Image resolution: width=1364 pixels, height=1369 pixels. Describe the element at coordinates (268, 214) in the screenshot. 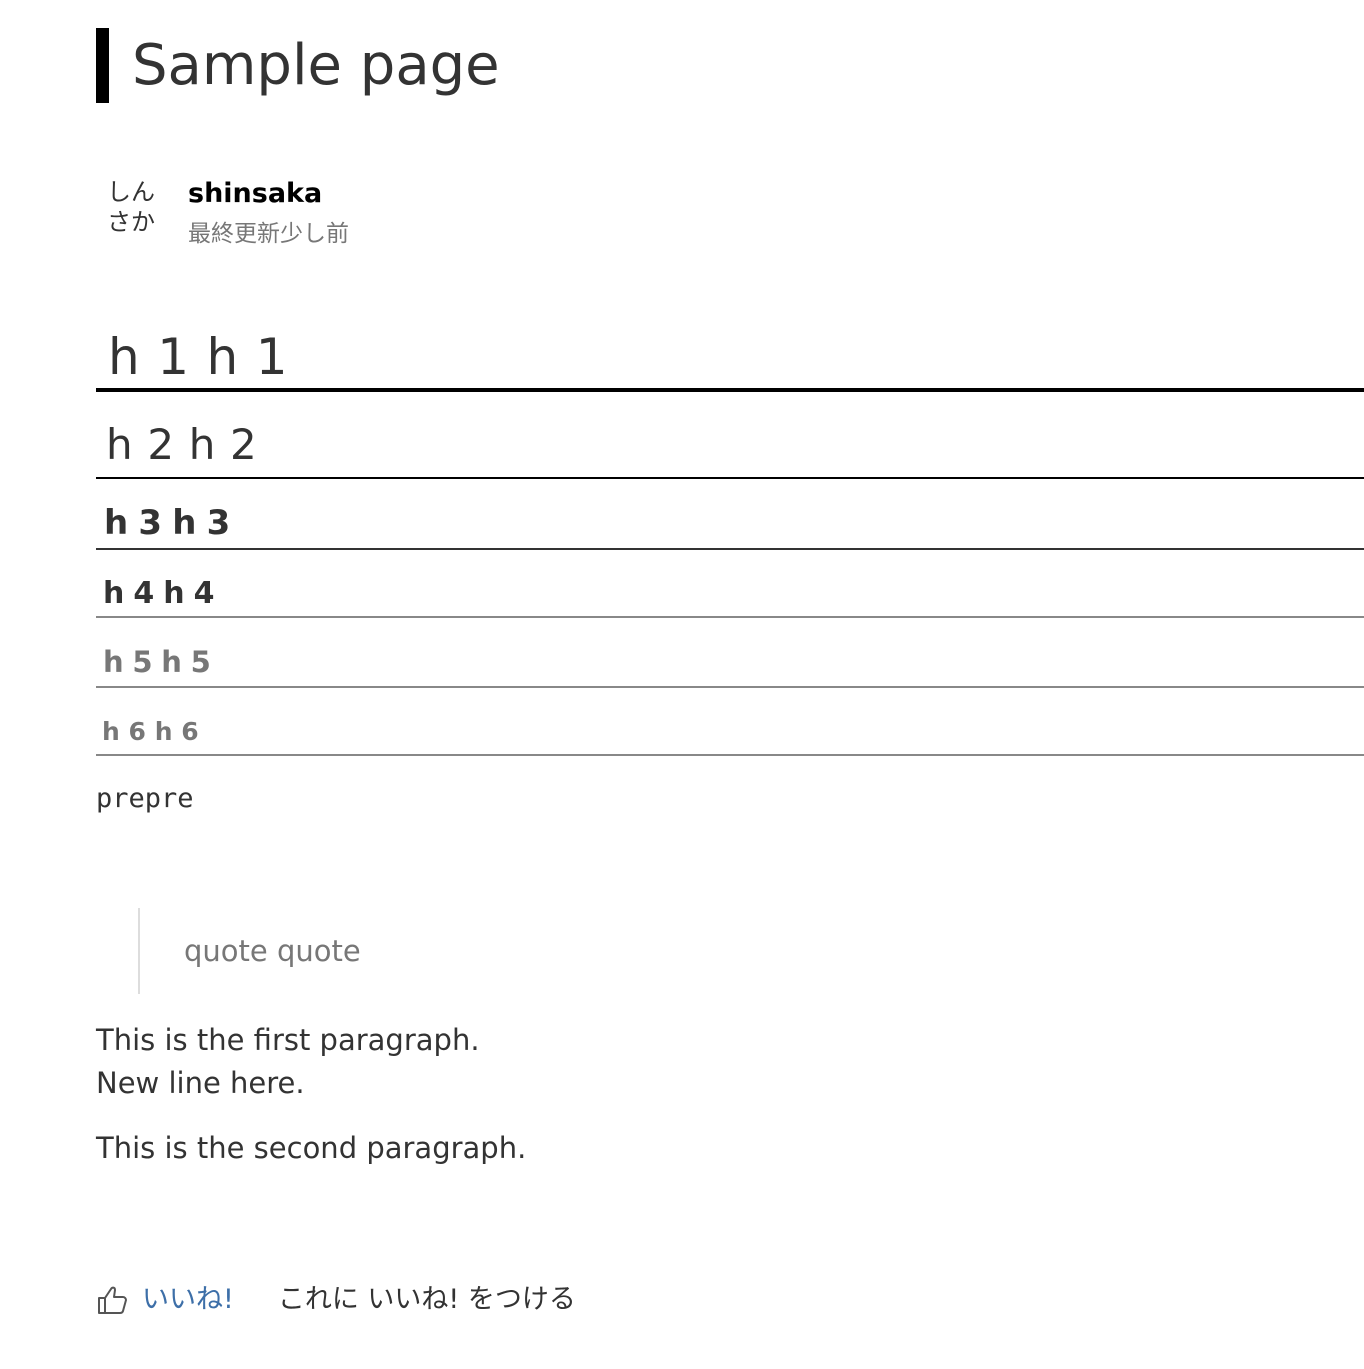

I see `author-meta: shinsaka 最終更新少し前` at that location.